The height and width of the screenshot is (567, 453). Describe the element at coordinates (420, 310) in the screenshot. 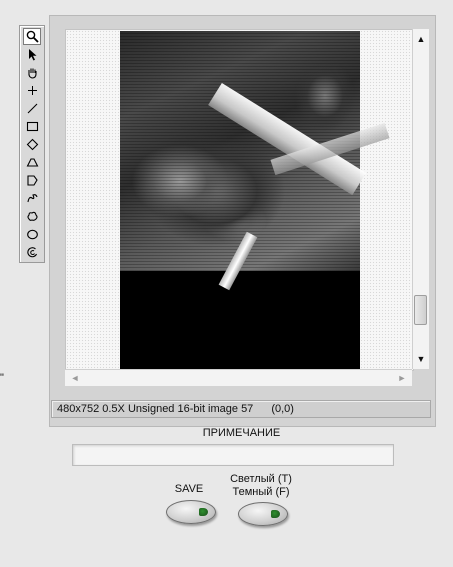

I see `vertical-scroll-thumb` at that location.